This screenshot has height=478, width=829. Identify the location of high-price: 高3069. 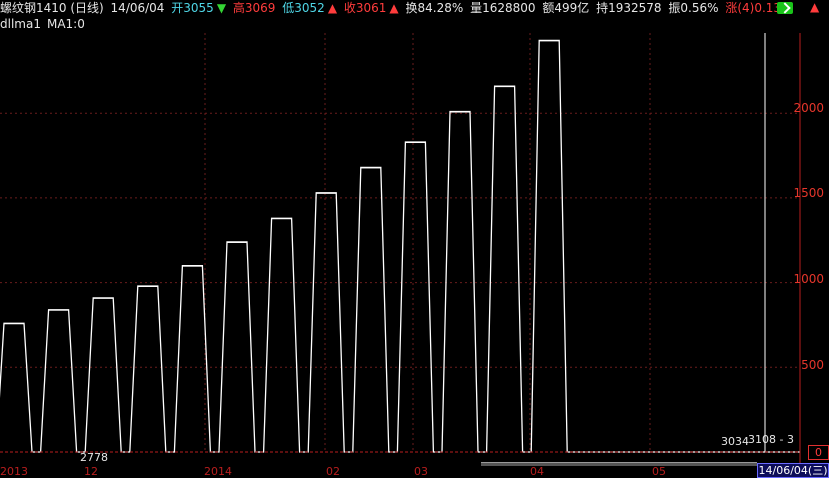
(254, 8).